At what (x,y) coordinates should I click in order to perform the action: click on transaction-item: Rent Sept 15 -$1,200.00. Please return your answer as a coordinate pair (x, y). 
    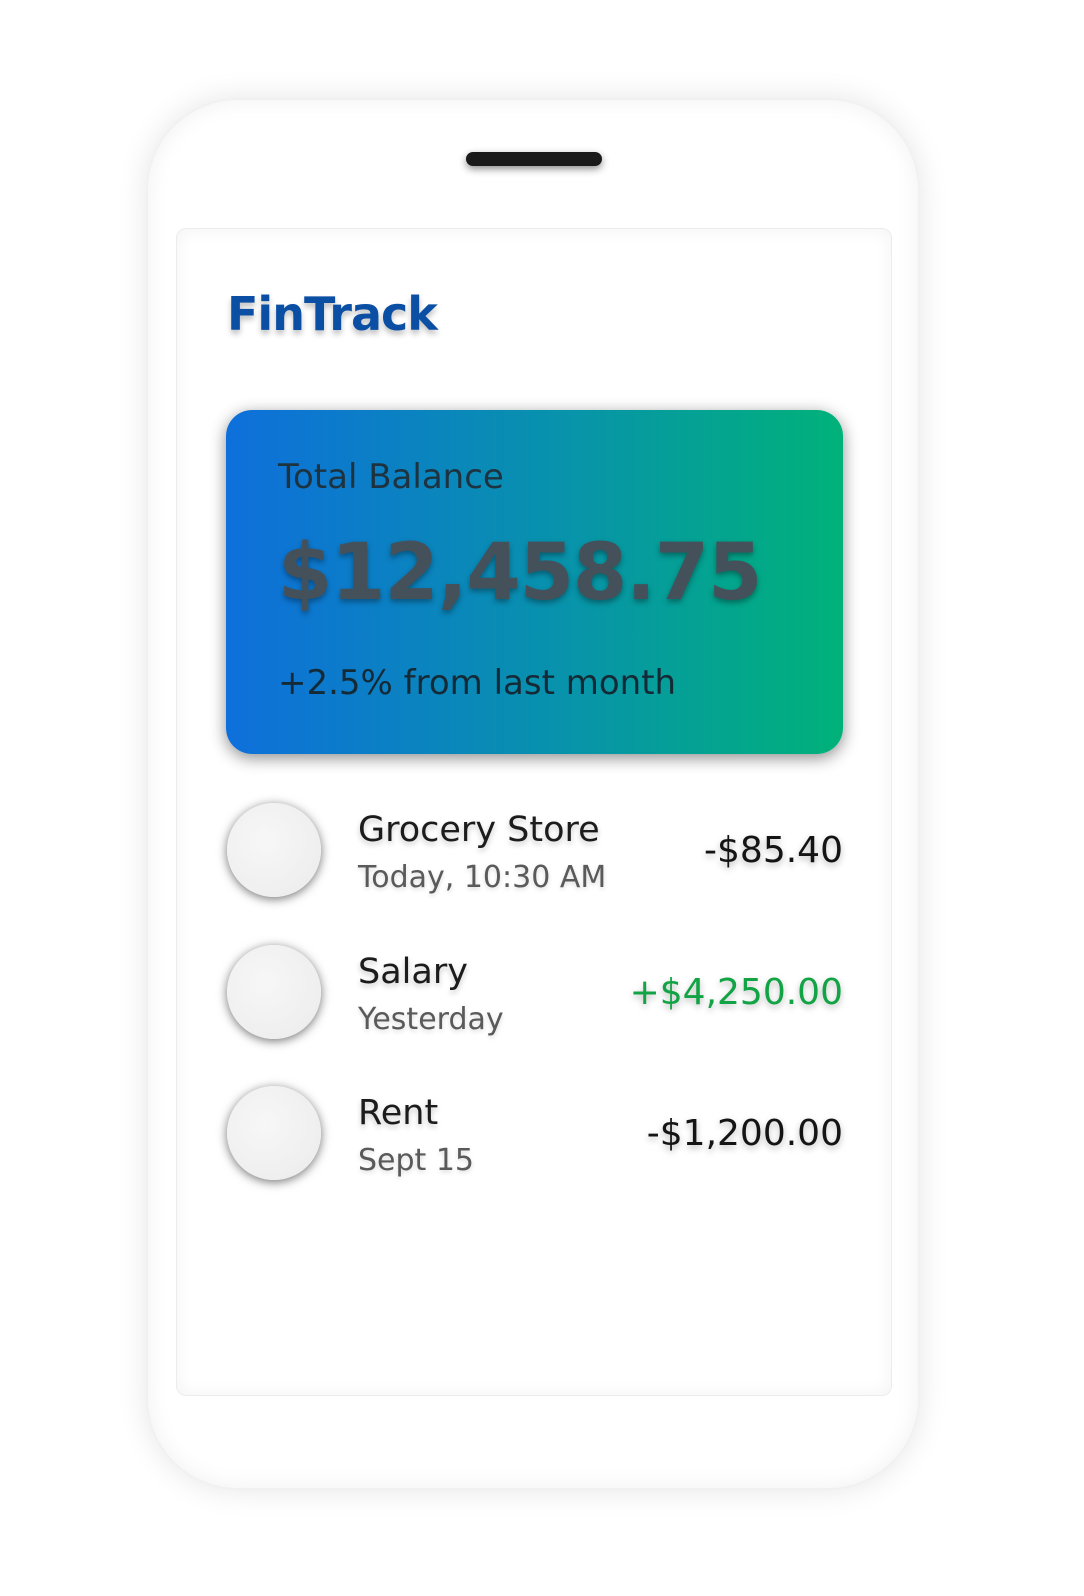
    Looking at the image, I should click on (534, 1134).